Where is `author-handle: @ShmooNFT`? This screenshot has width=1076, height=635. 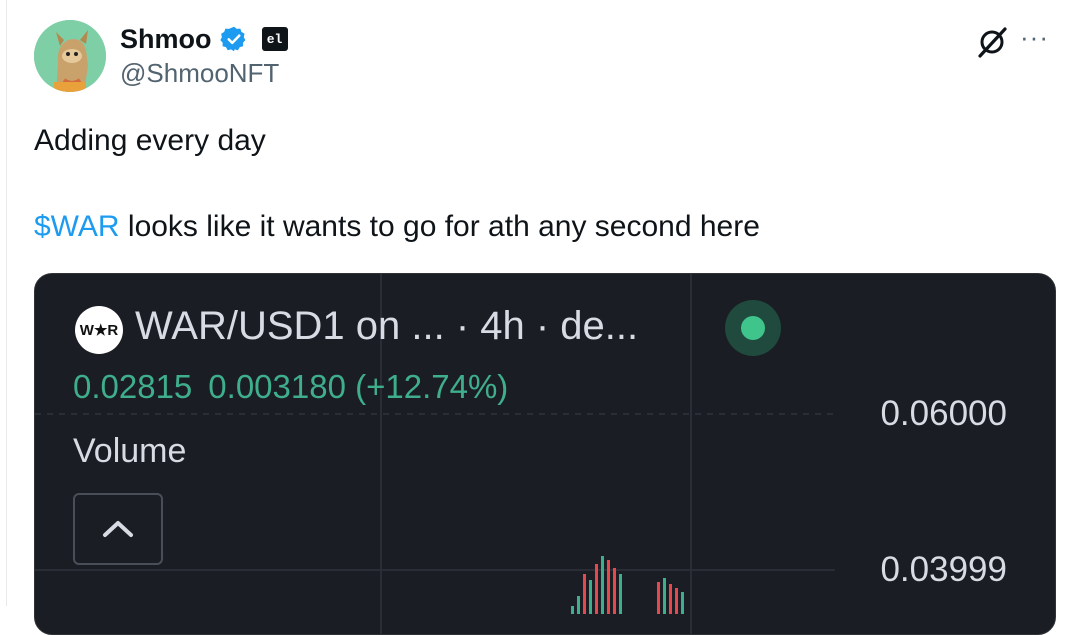 author-handle: @ShmooNFT is located at coordinates (199, 73).